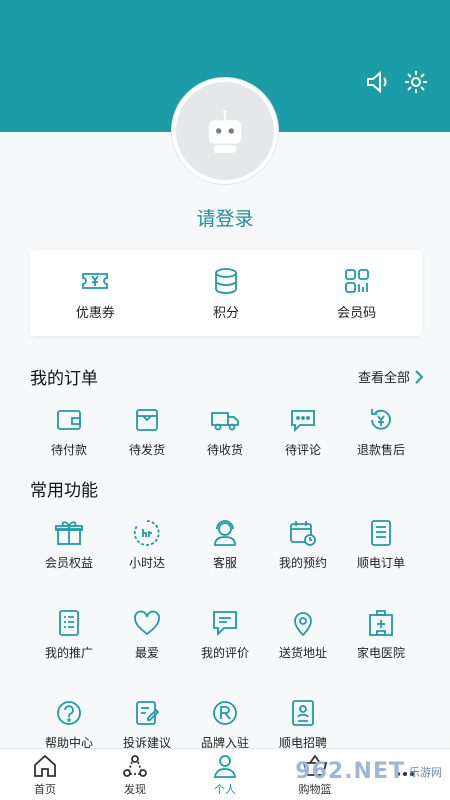  What do you see at coordinates (95, 293) in the screenshot?
I see `coupon-button: 优惠券` at bounding box center [95, 293].